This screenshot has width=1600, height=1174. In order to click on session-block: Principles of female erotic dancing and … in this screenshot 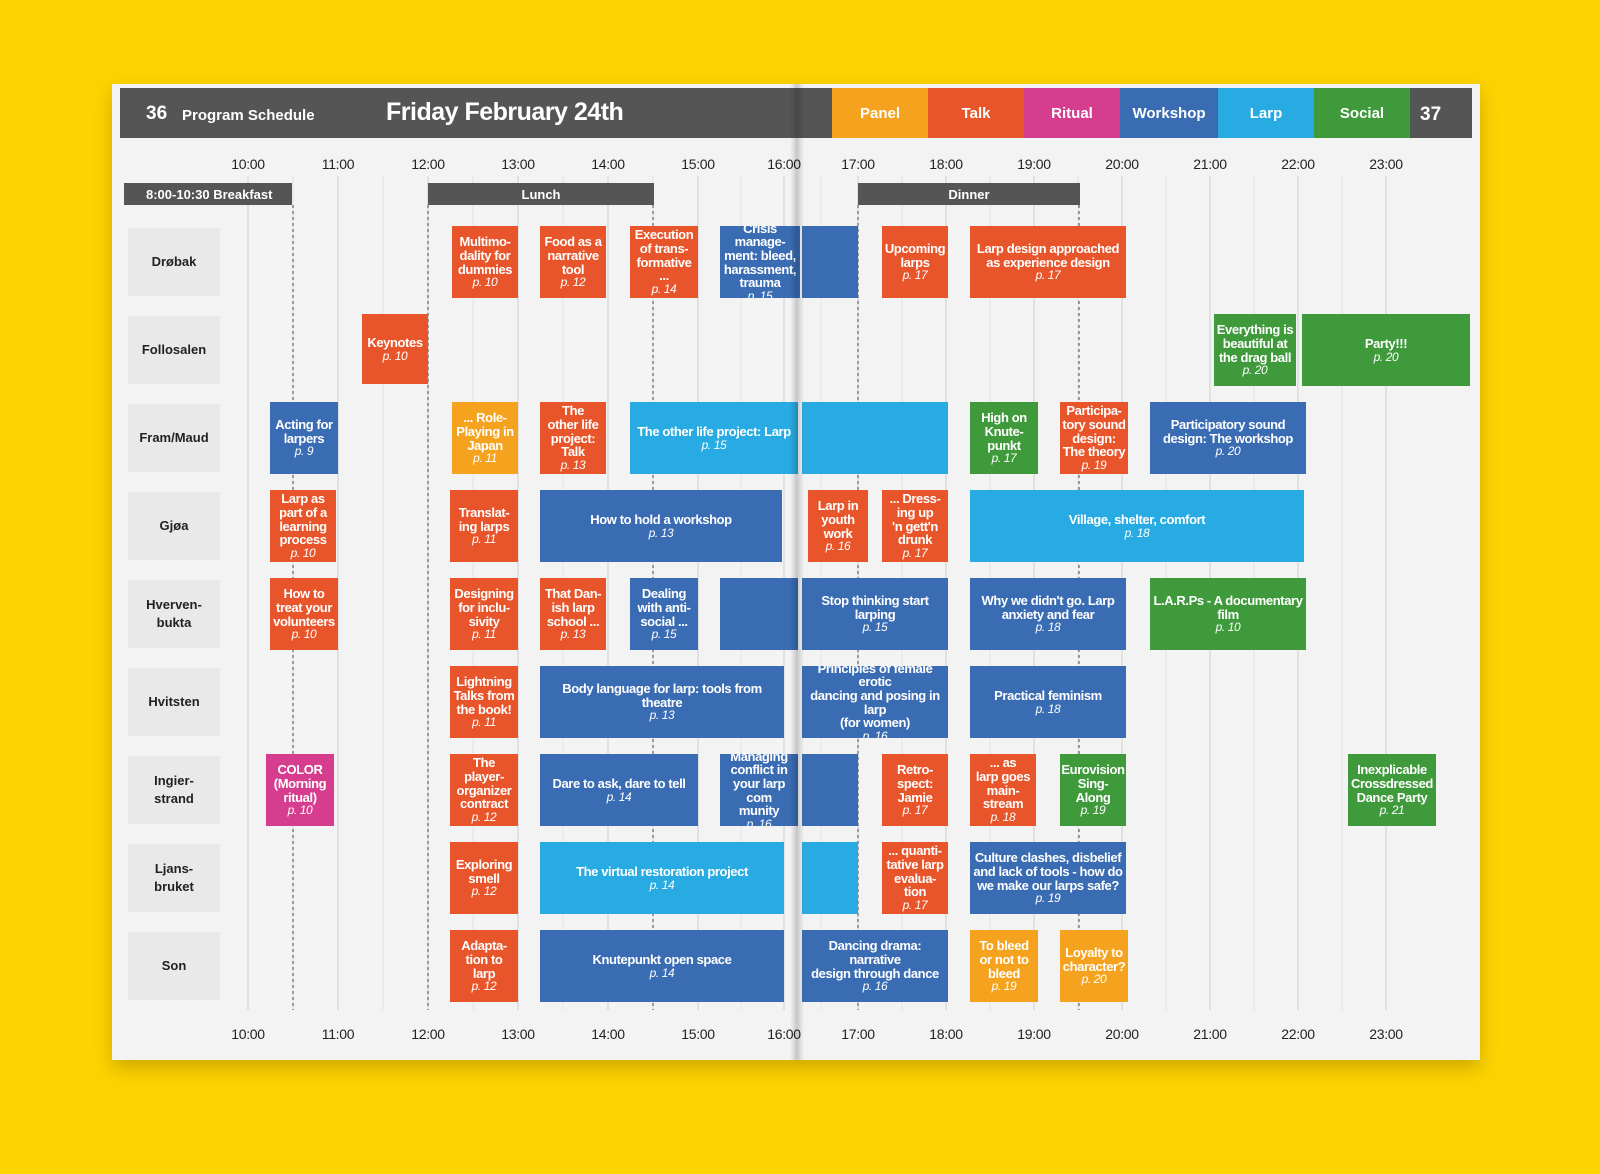, I will do `click(875, 702)`.